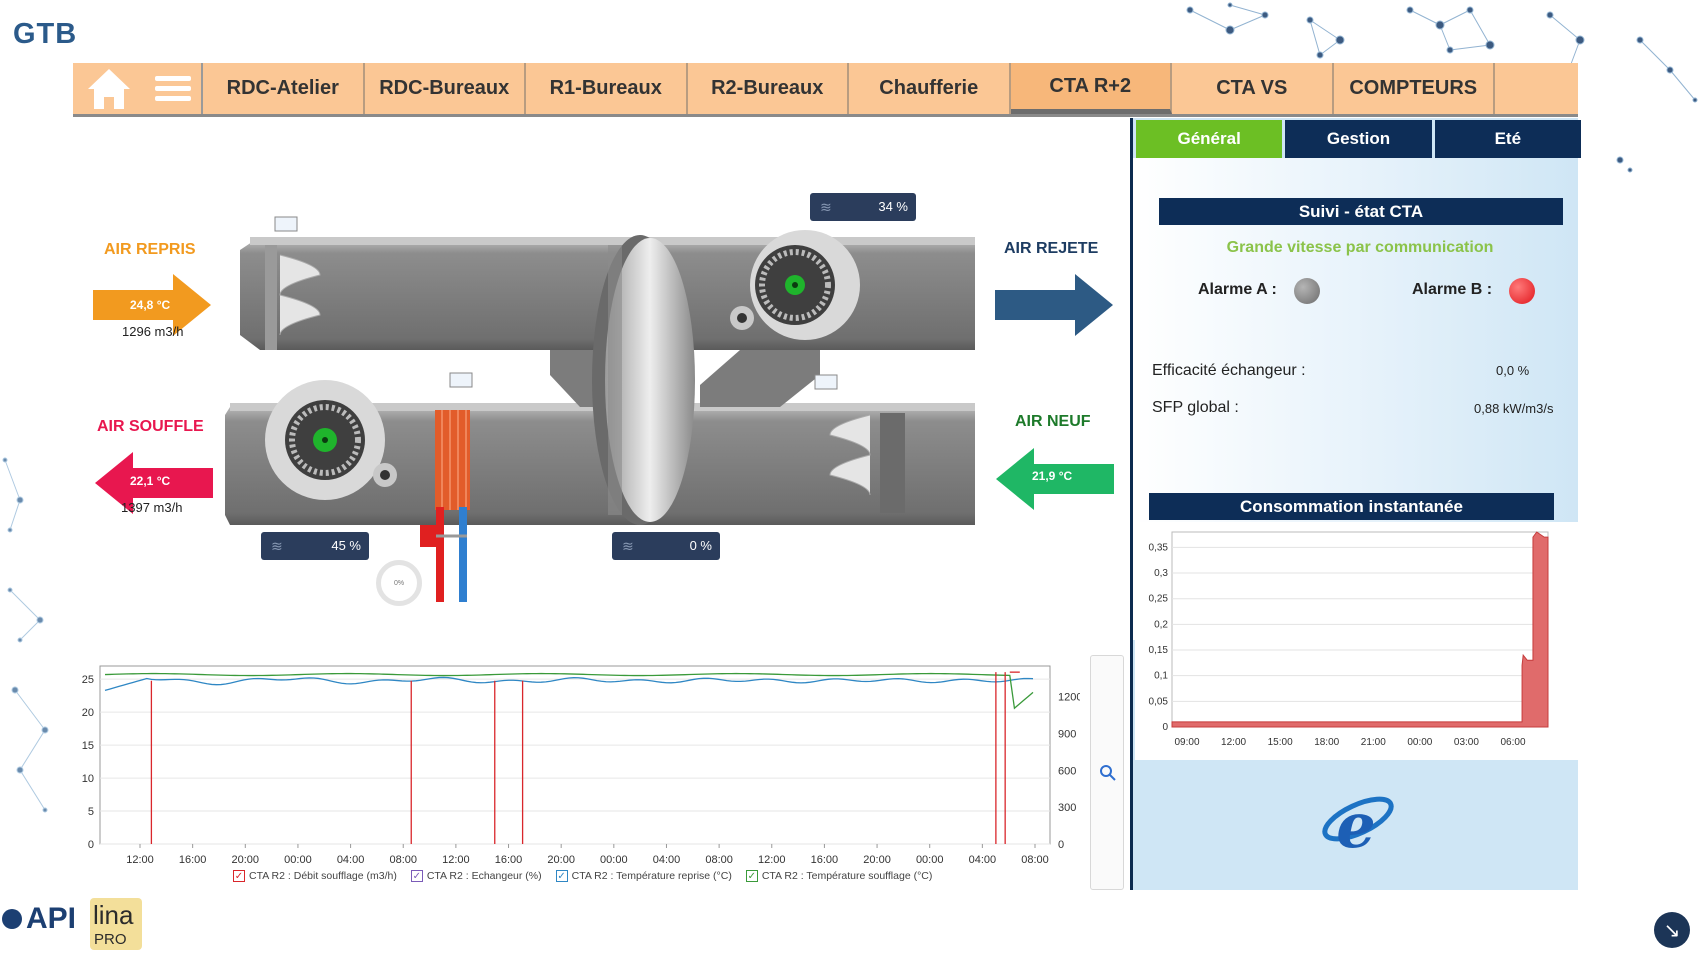 This screenshot has width=1700, height=956. I want to click on air-souffle-temp: 22,1 °C, so click(150, 481).